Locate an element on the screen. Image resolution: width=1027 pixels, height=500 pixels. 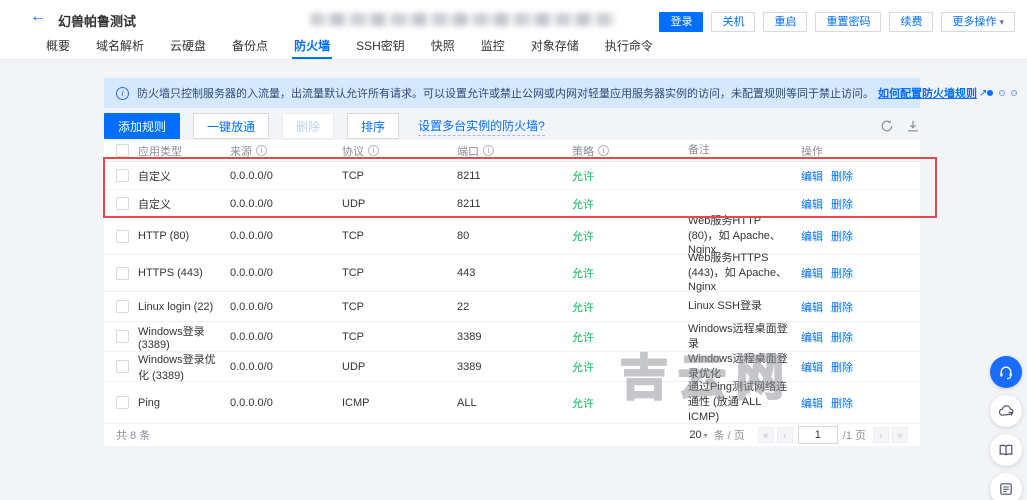
table-header-row: 应用类型 来源 i 协议 i 端口 i 策略 i 备注 操作 is located at coordinates (512, 151).